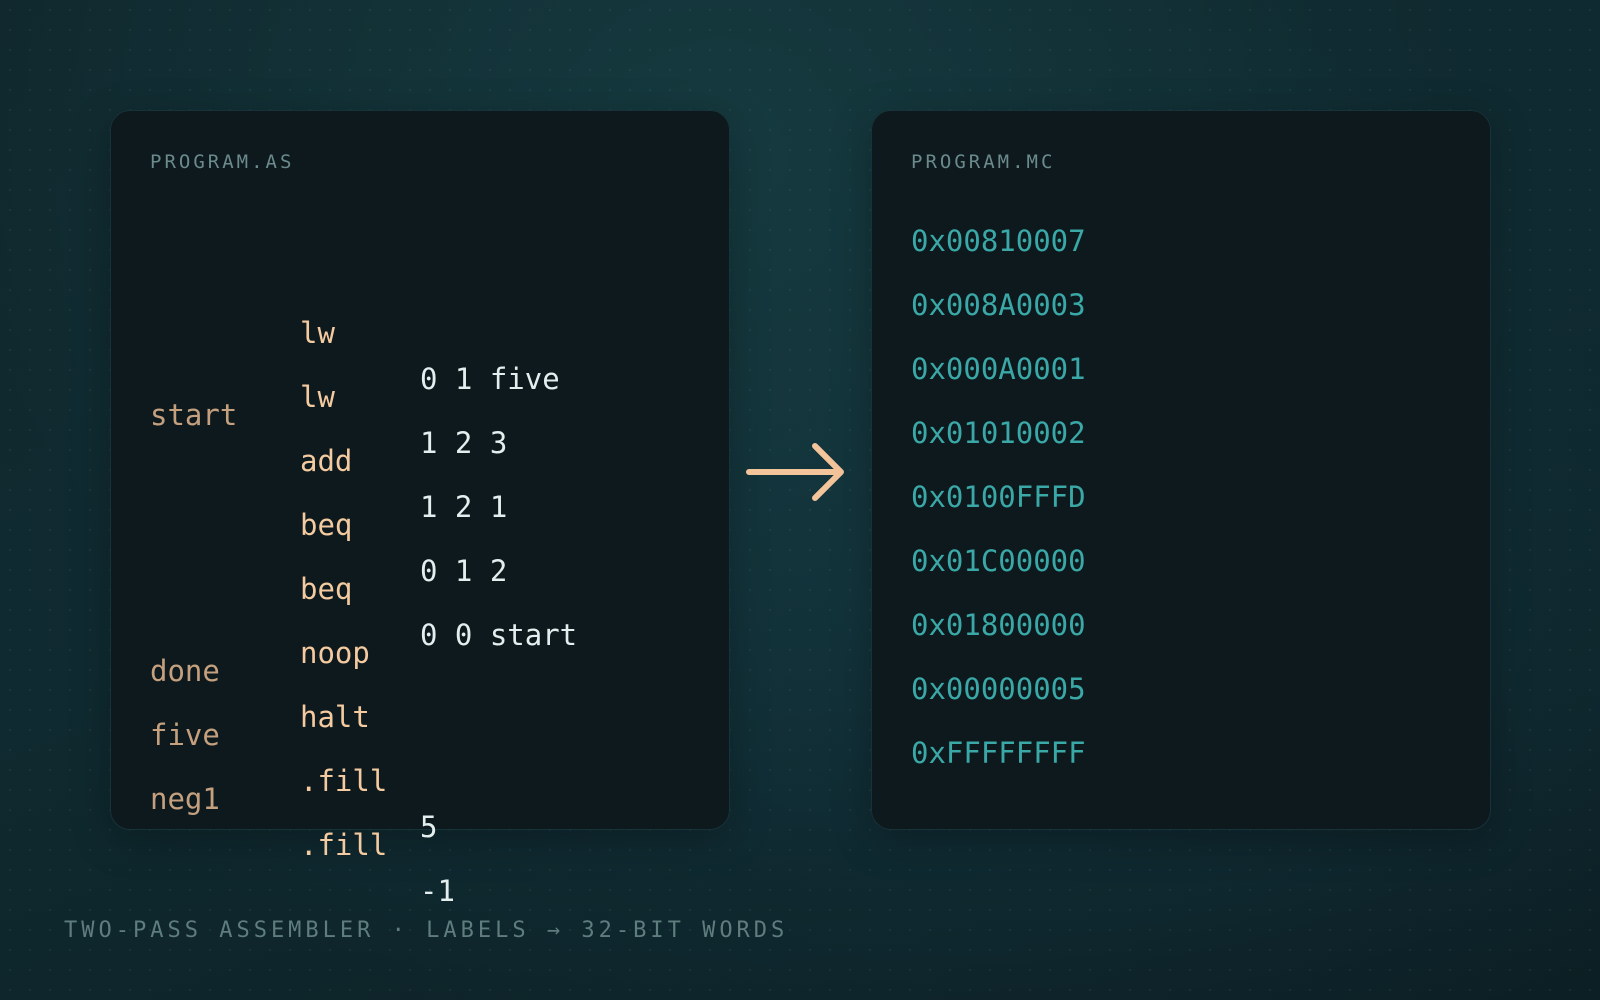 This screenshot has width=1600, height=1000. Describe the element at coordinates (795, 472) in the screenshot. I see `arrow-right-icon` at that location.